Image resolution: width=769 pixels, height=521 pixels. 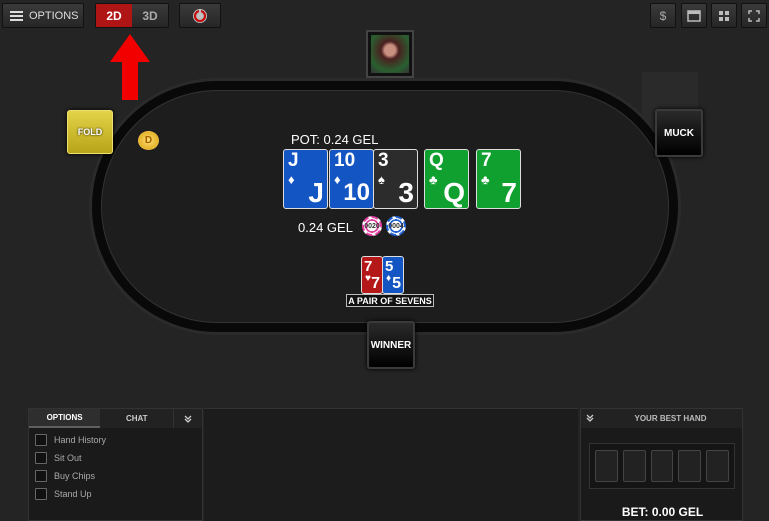 What do you see at coordinates (118, 457) in the screenshot?
I see `sit-out-option: Sit Out` at bounding box center [118, 457].